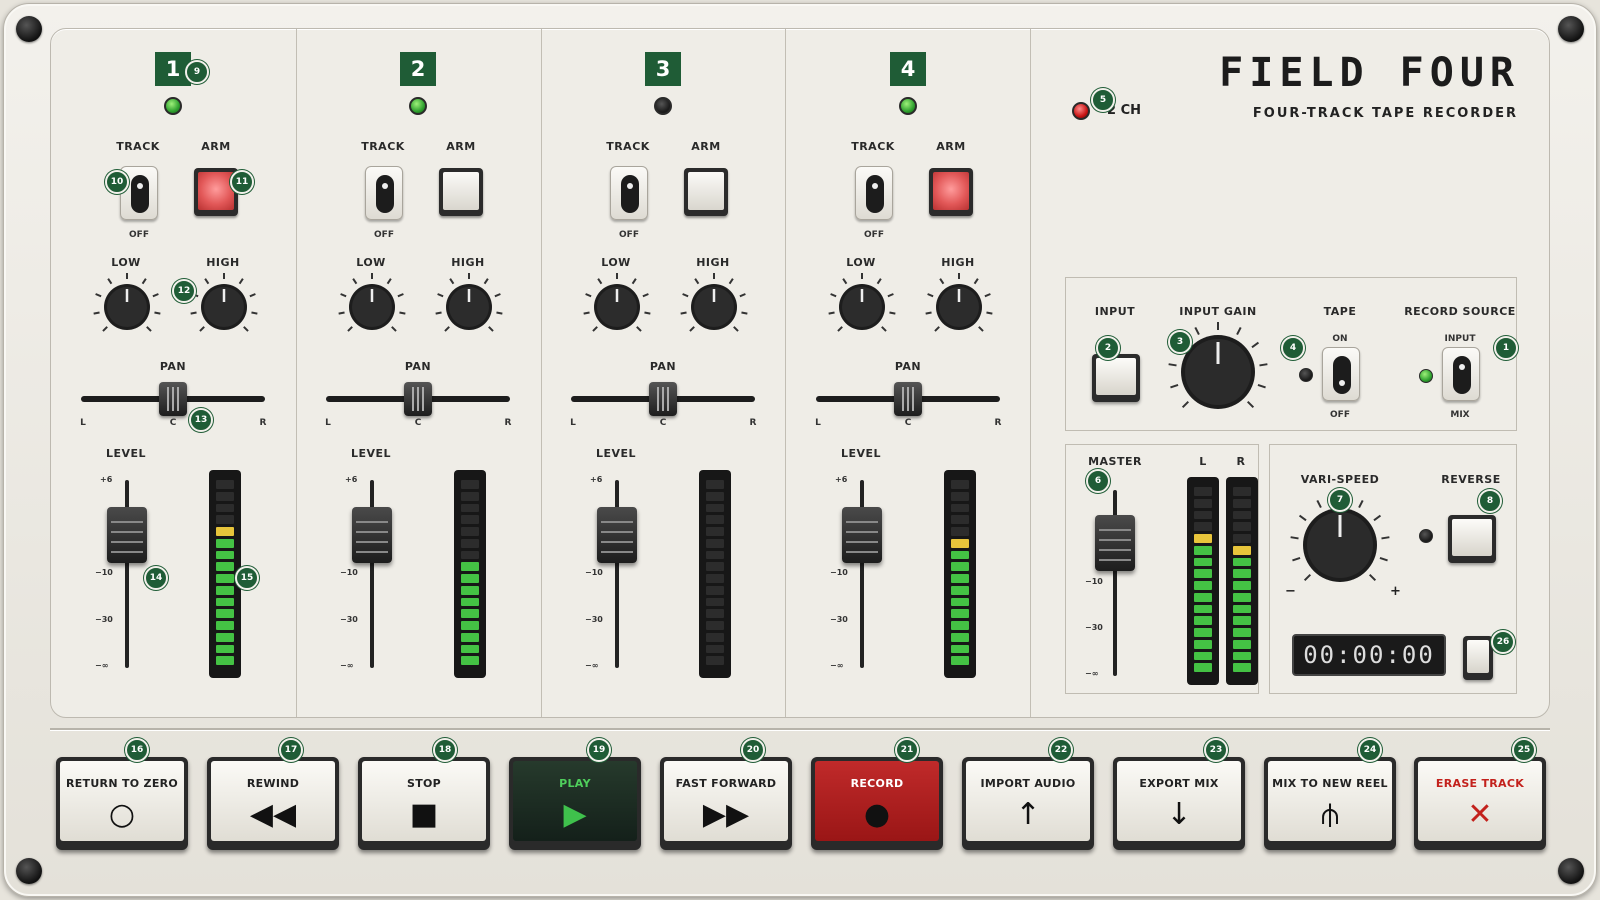  I want to click on level-label: LEVEL, so click(861, 453).